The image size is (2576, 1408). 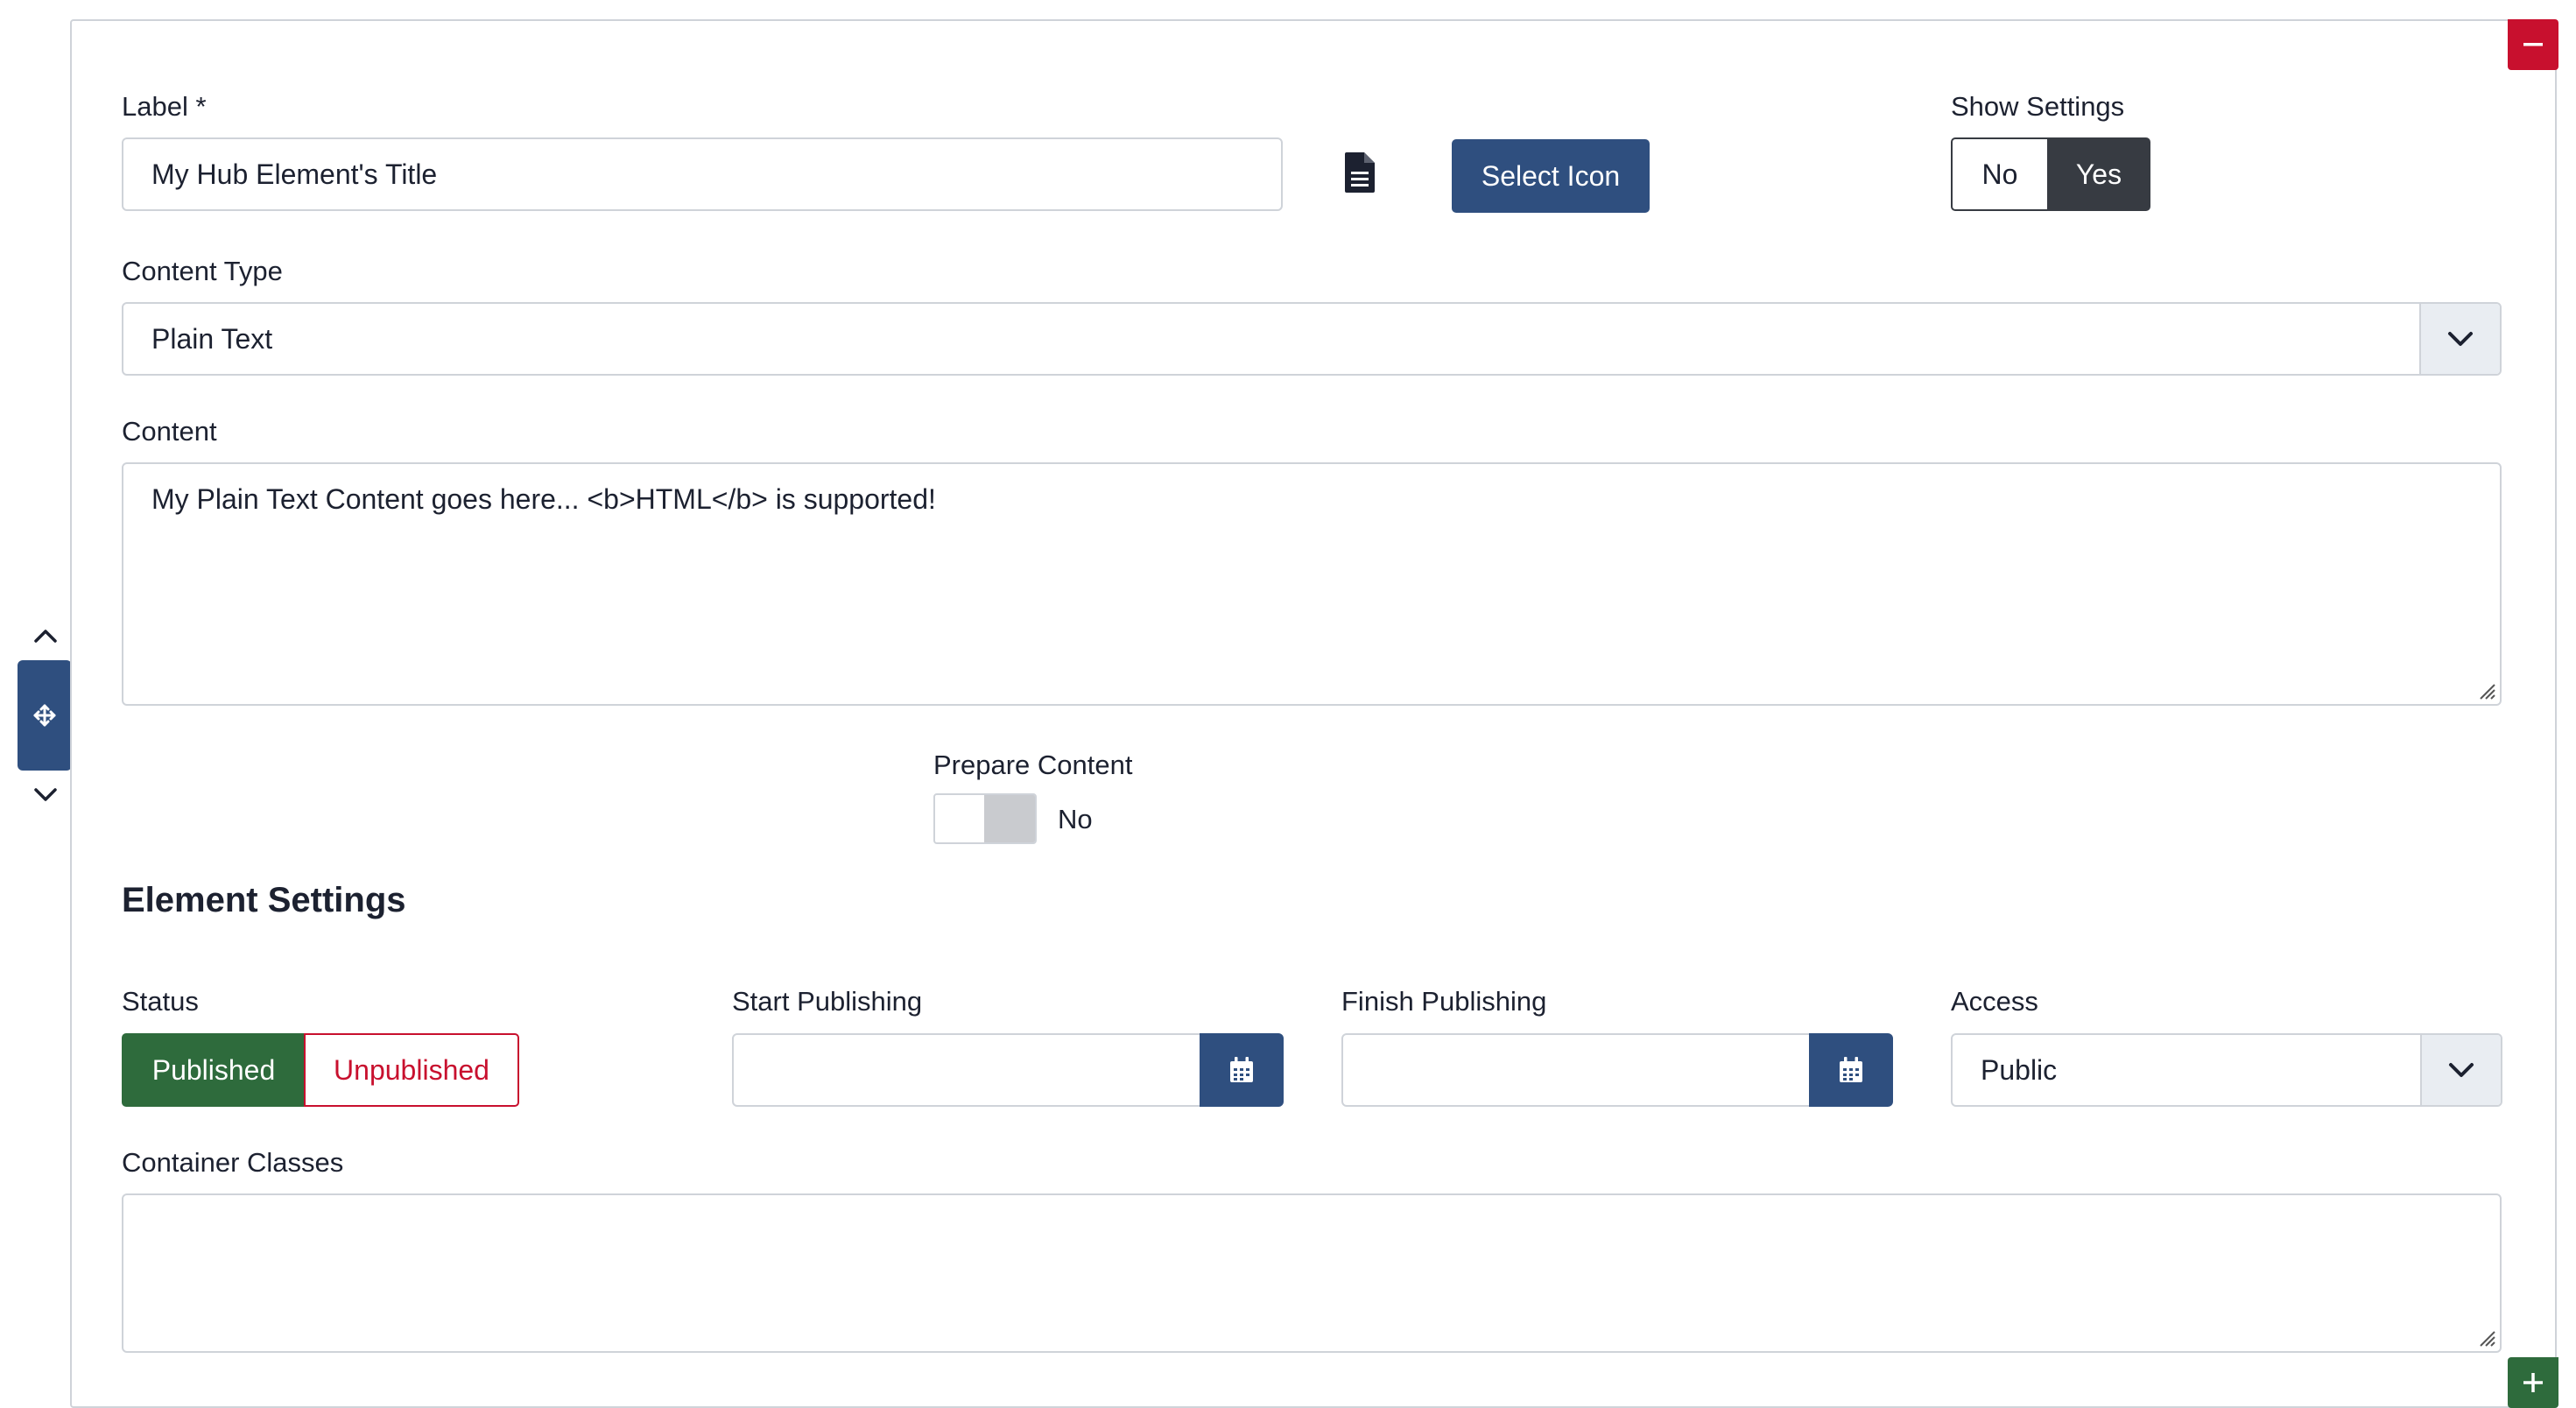 I want to click on show-settings-yes-button: Yes, so click(x=2098, y=174).